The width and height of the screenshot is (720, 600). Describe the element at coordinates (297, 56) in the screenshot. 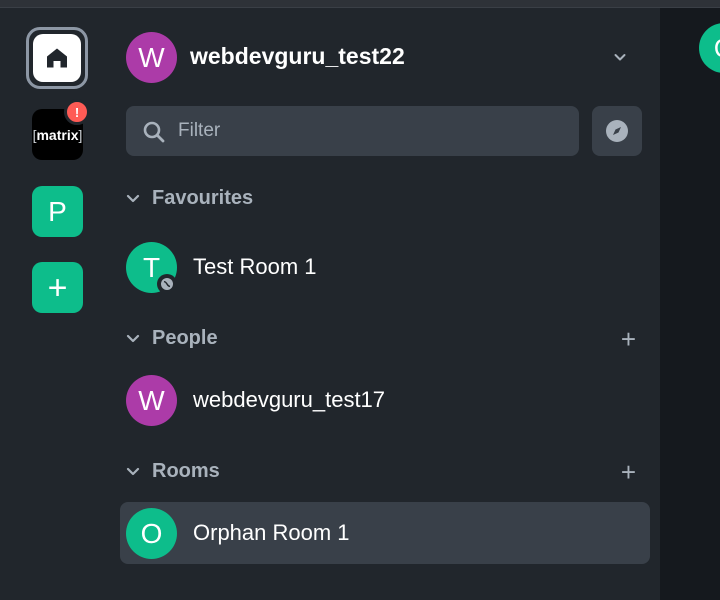

I see `user-name: webdevguru_test22` at that location.